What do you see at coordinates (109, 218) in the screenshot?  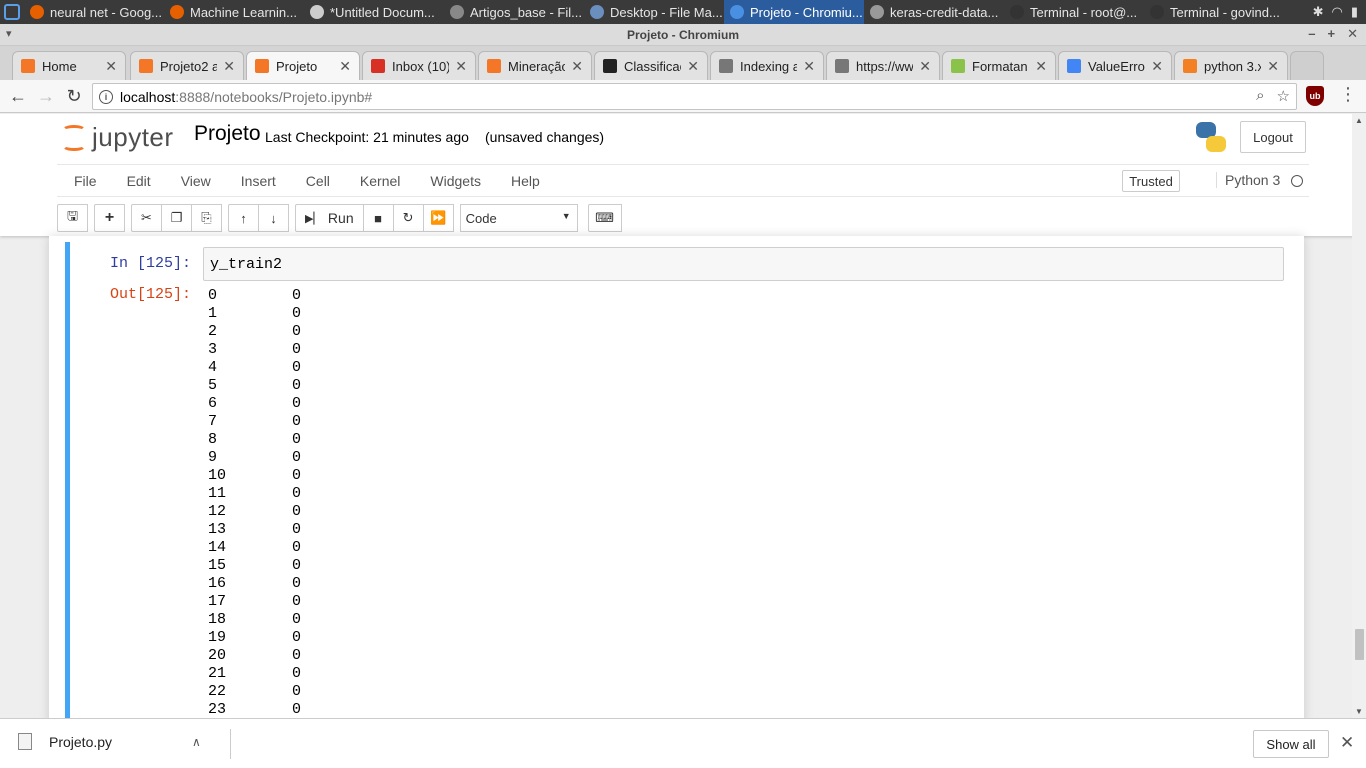 I see `insert-cell-button: +` at bounding box center [109, 218].